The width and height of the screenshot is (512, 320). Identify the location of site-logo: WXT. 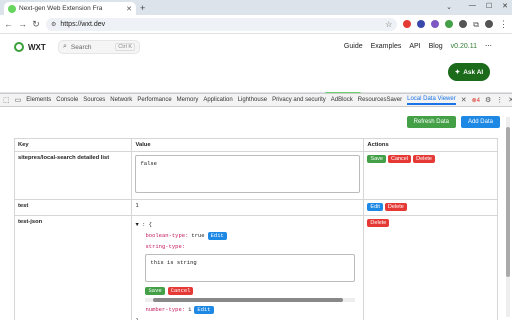
(30, 47).